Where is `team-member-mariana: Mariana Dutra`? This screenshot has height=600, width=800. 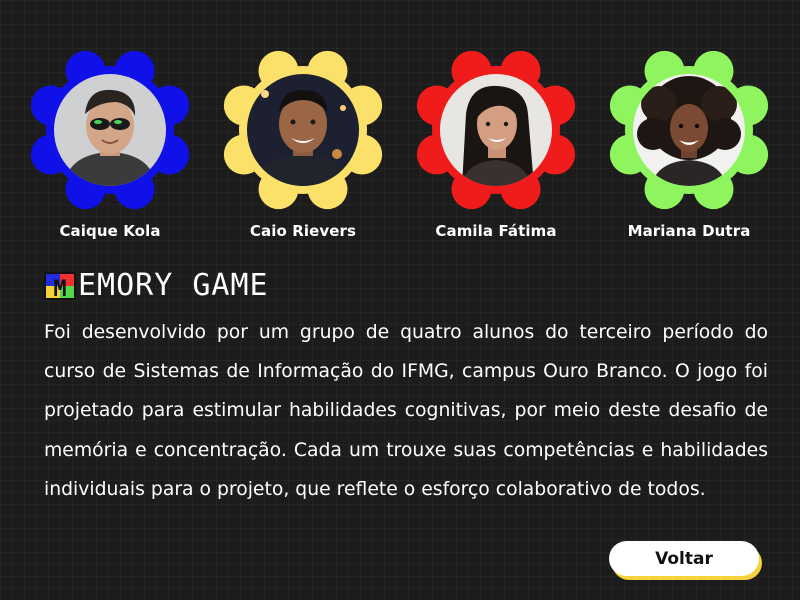 team-member-mariana: Mariana Dutra is located at coordinates (689, 145).